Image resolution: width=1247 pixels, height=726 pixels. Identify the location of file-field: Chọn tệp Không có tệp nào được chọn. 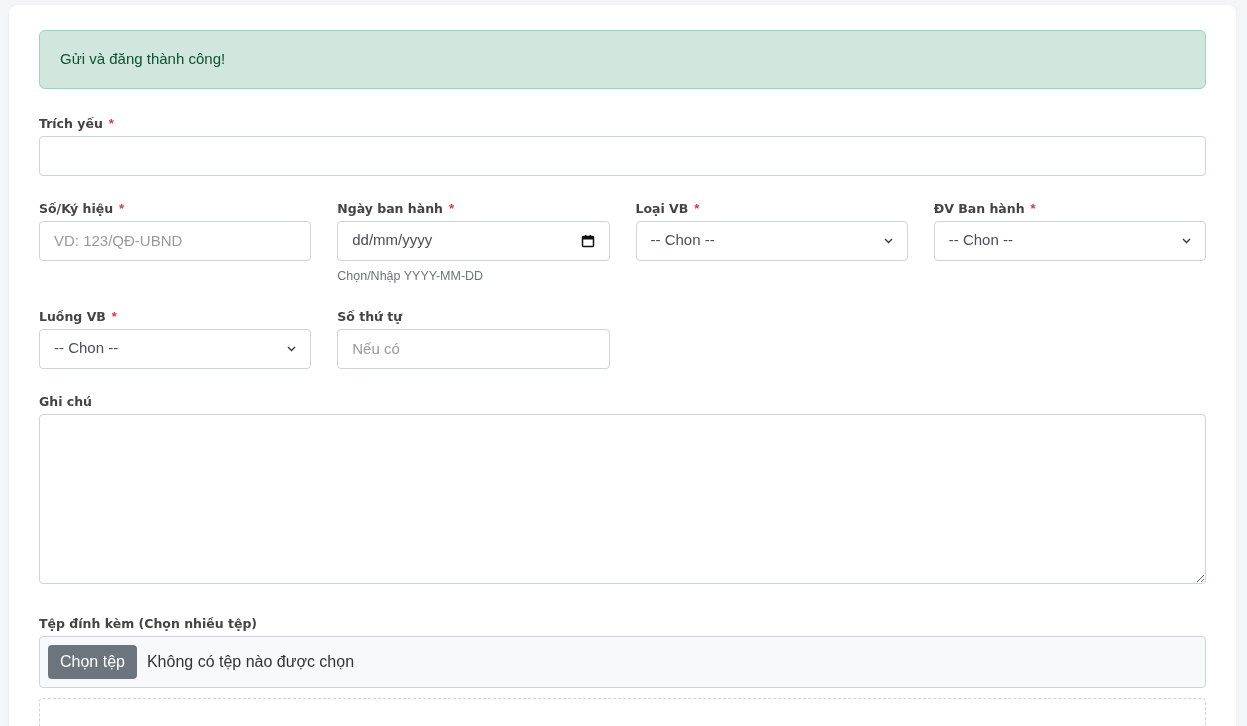
(622, 661).